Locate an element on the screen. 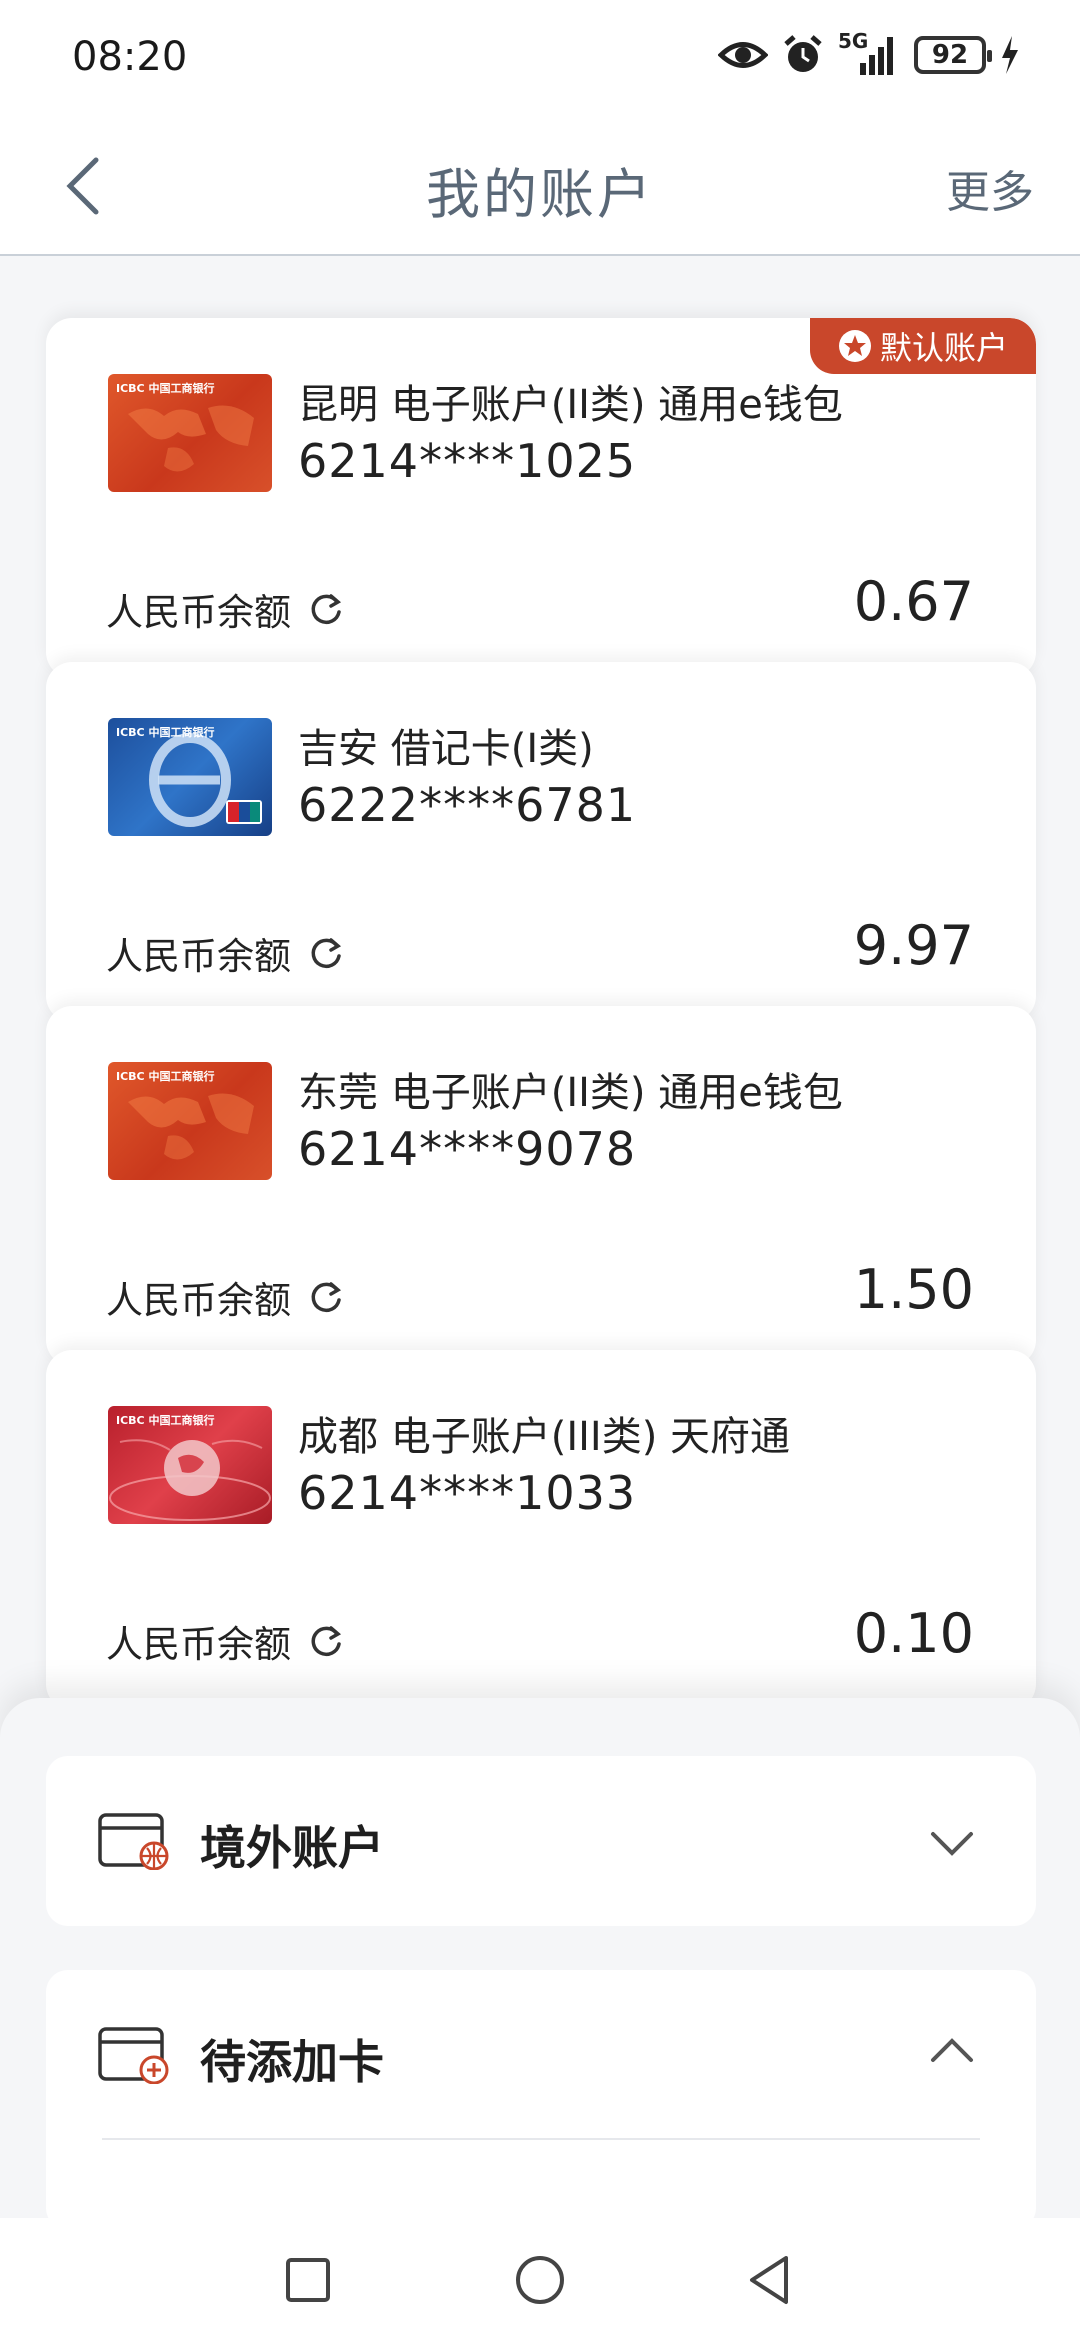 This screenshot has width=1080, height=2340. default-account-badge: 默认账户 is located at coordinates (923, 346).